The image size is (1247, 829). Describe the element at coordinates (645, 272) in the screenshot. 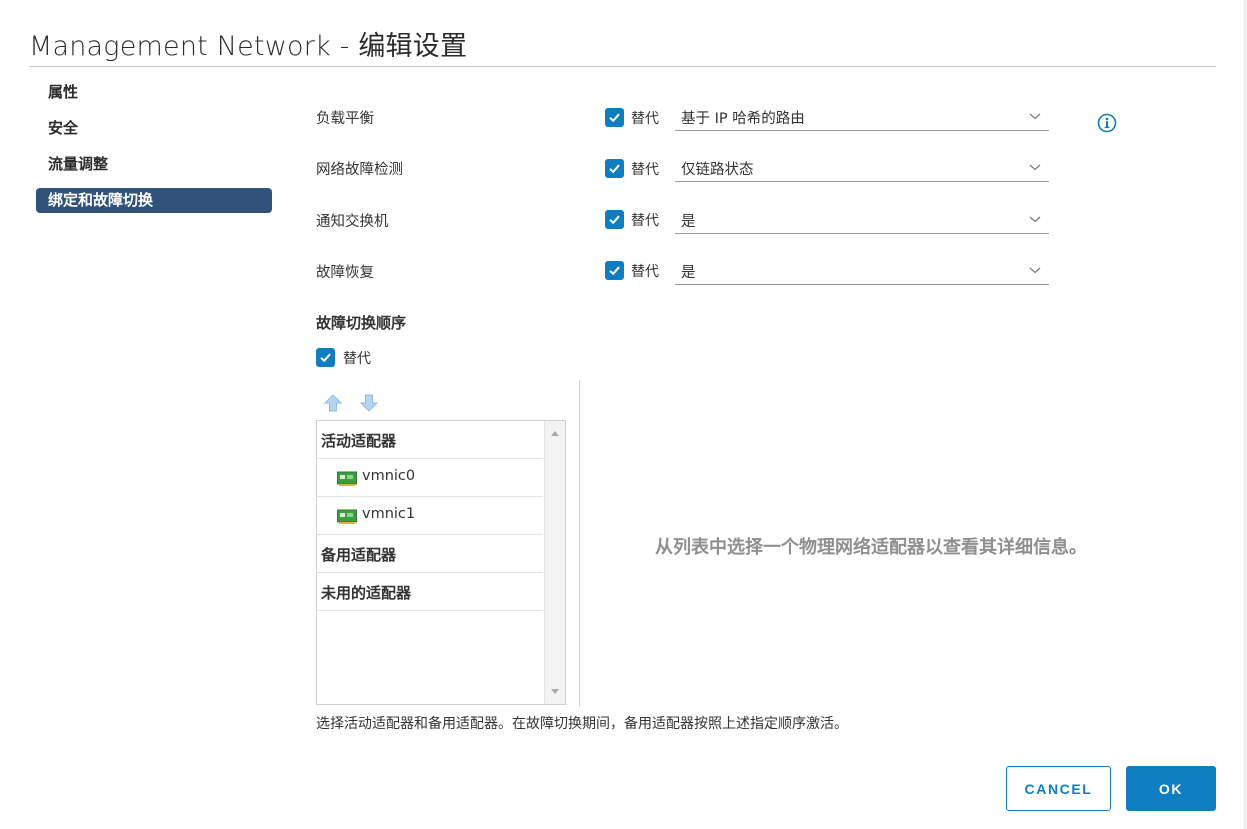

I see `failback-override-label: 替代` at that location.